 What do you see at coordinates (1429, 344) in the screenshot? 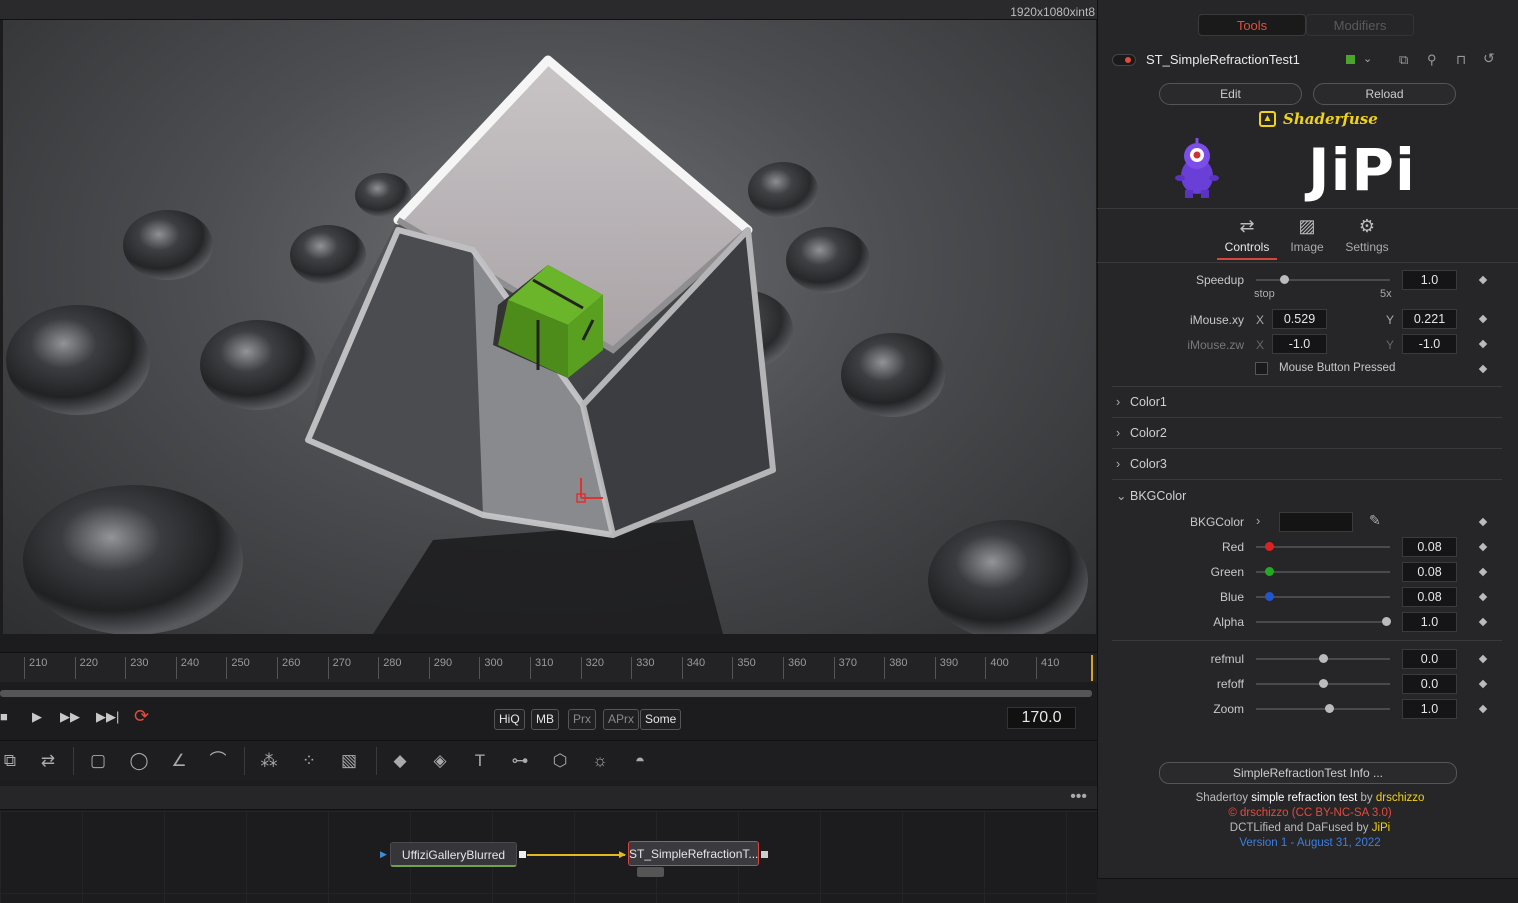
I see `imouse-w-field: -1.0` at bounding box center [1429, 344].